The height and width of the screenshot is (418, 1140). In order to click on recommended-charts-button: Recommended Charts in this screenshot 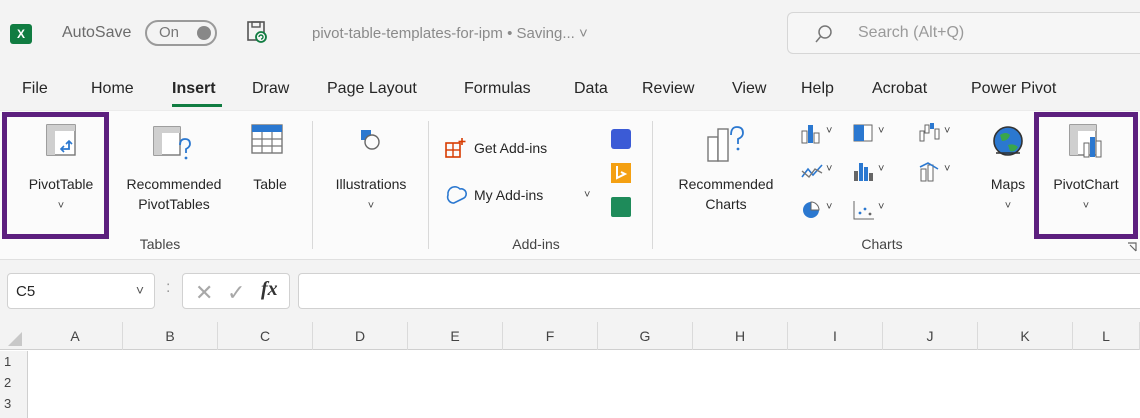, I will do `click(726, 178)`.